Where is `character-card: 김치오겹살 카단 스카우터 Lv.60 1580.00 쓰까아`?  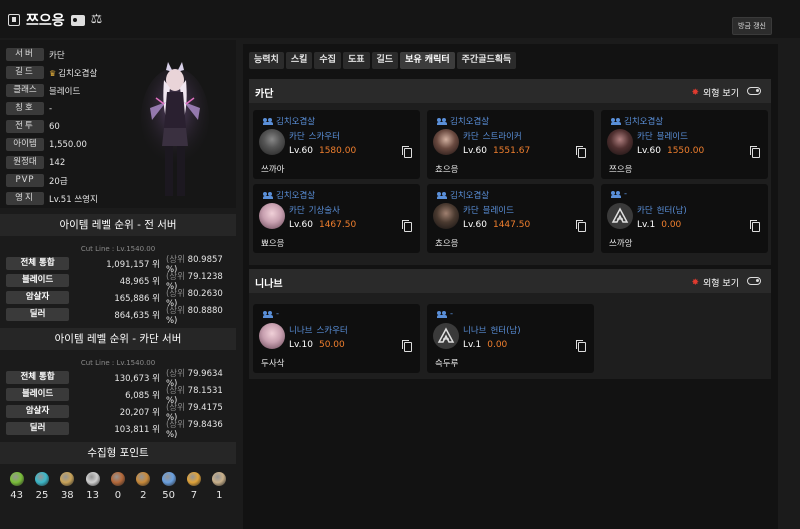
character-card: 김치오겹살 카단 스카우터 Lv.60 1580.00 쓰까아 is located at coordinates (336, 144).